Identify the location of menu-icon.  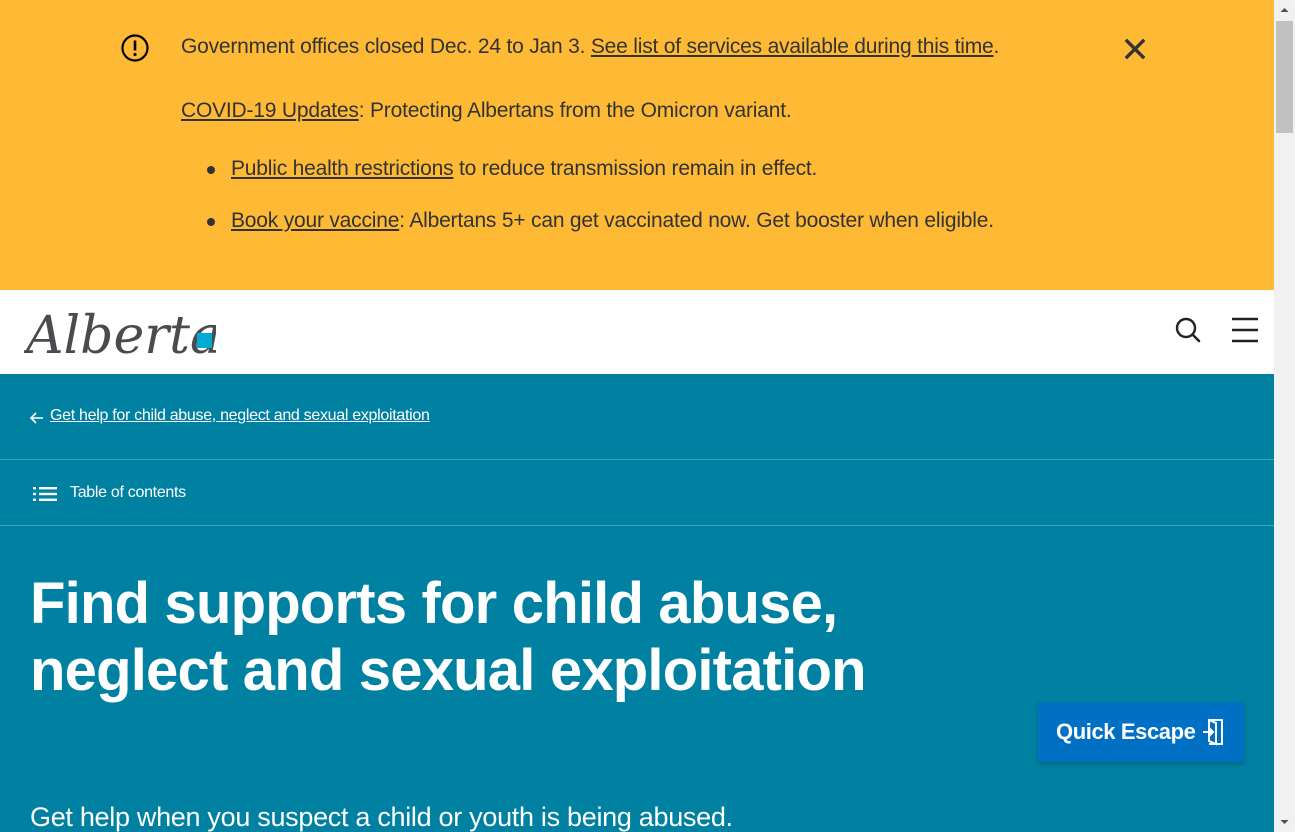
(1245, 330).